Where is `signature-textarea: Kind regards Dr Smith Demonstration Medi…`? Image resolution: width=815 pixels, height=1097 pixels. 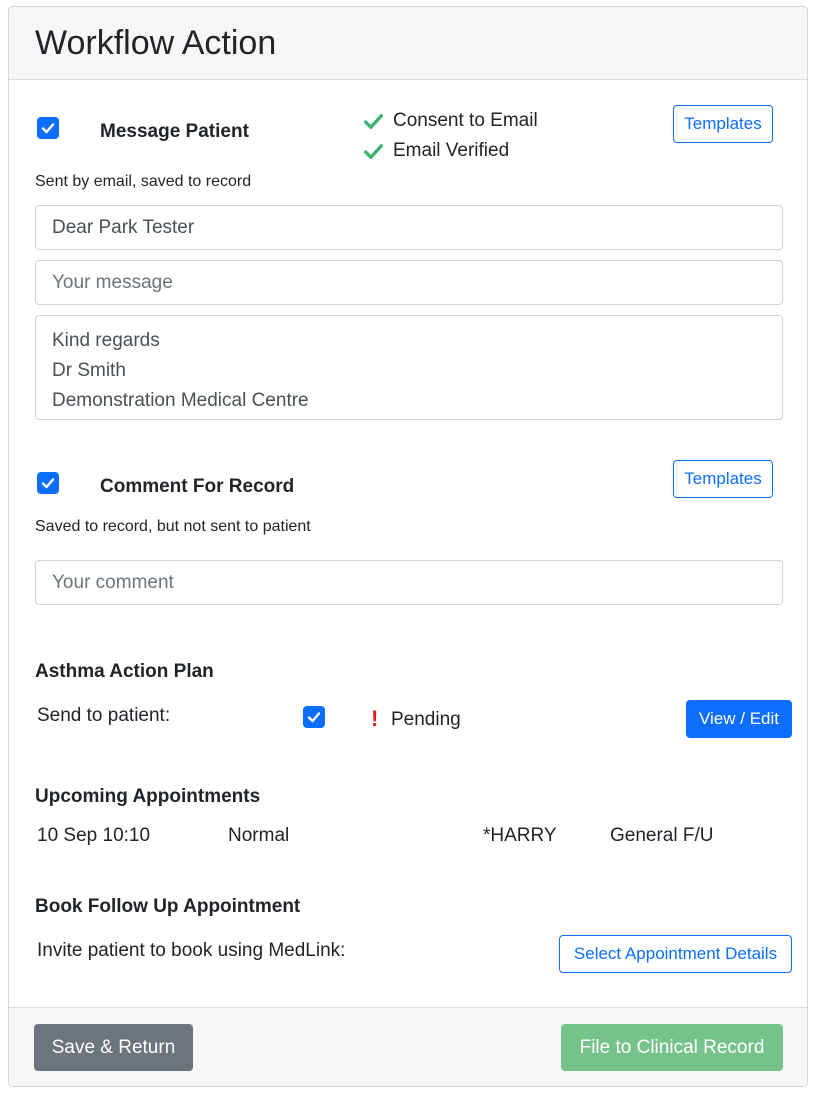
signature-textarea: Kind regards Dr Smith Demonstration Medi… is located at coordinates (409, 367).